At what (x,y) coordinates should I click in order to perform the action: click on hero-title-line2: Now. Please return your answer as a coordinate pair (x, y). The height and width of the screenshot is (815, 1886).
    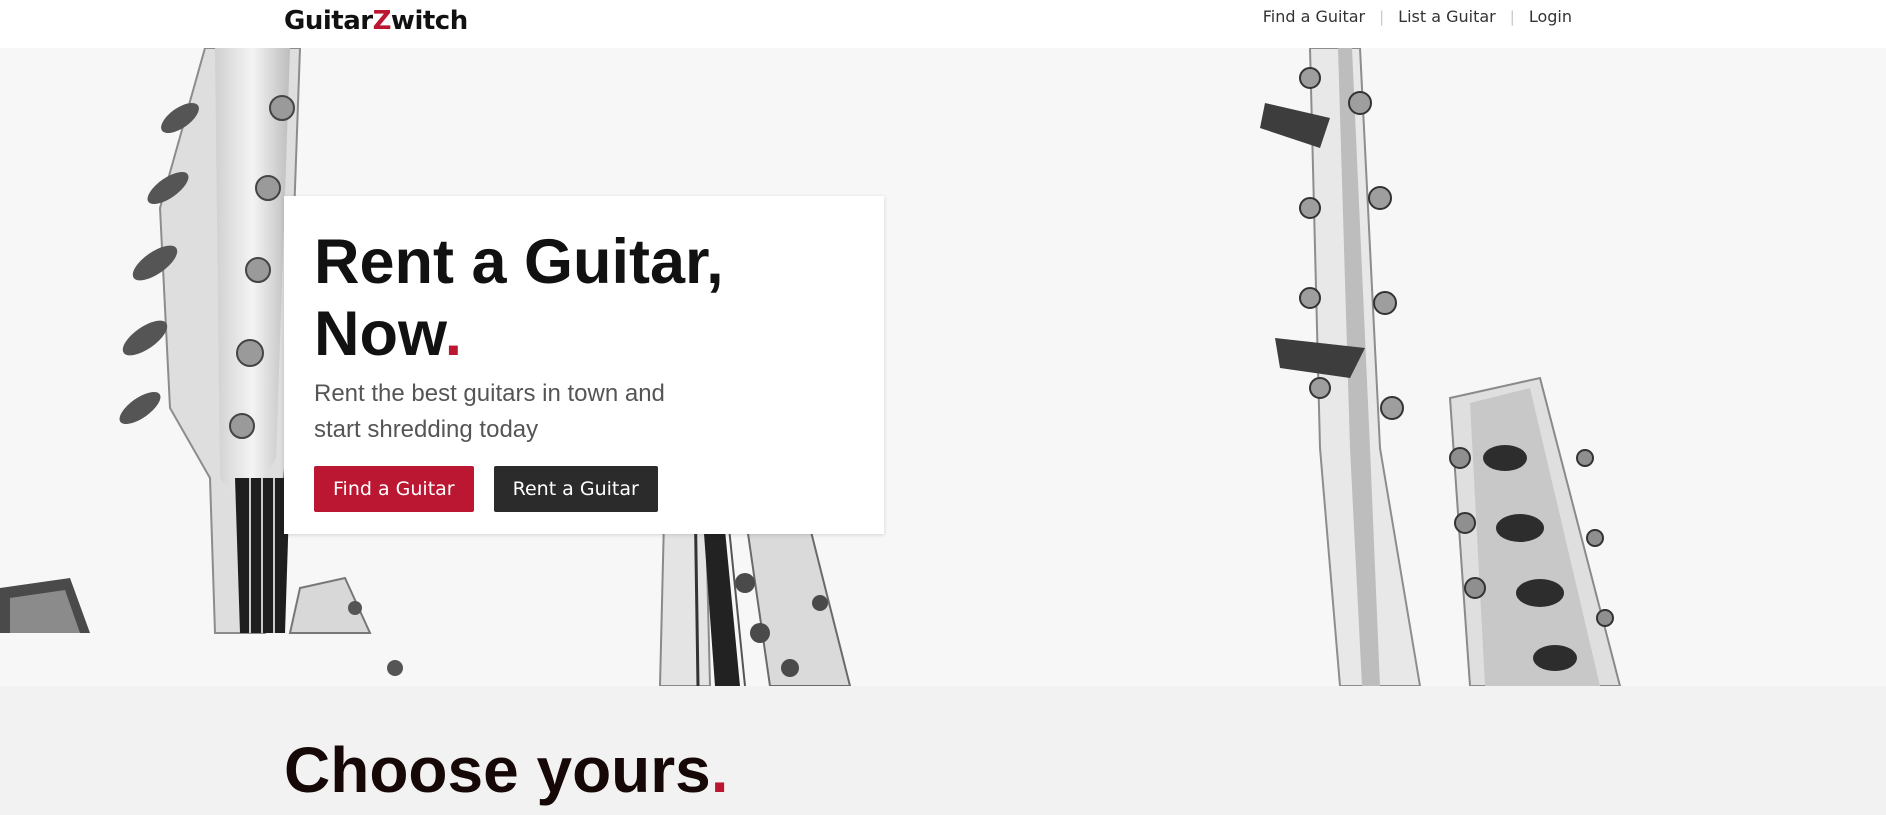
    Looking at the image, I should click on (379, 334).